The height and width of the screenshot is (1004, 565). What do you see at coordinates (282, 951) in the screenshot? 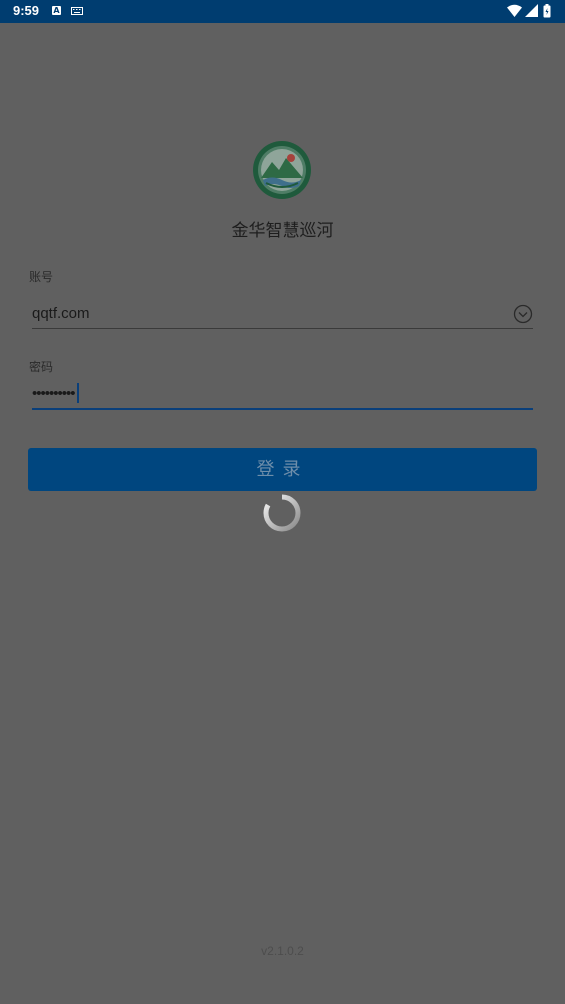
I see `version-label: v2.1.0.2` at bounding box center [282, 951].